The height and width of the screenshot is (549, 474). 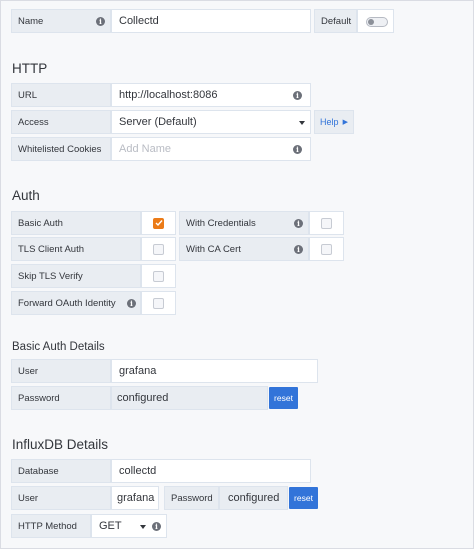 What do you see at coordinates (58, 347) in the screenshot?
I see `basic-auth-details-title: Basic Auth Details` at bounding box center [58, 347].